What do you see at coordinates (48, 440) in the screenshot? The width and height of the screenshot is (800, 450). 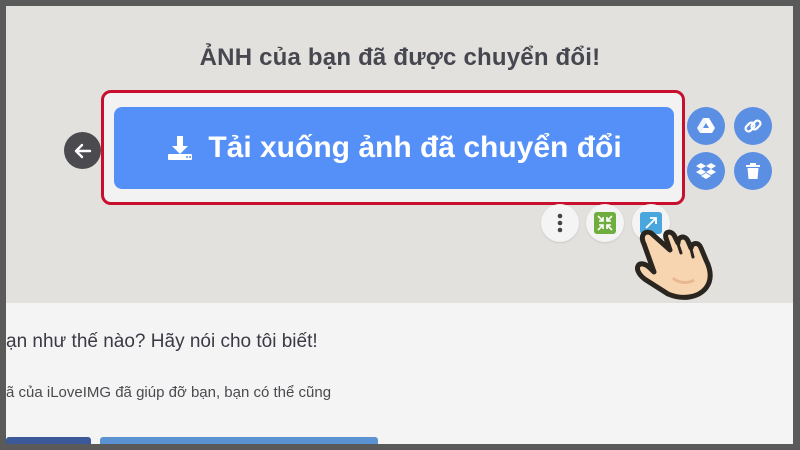 I see `social-share-button-facebook` at bounding box center [48, 440].